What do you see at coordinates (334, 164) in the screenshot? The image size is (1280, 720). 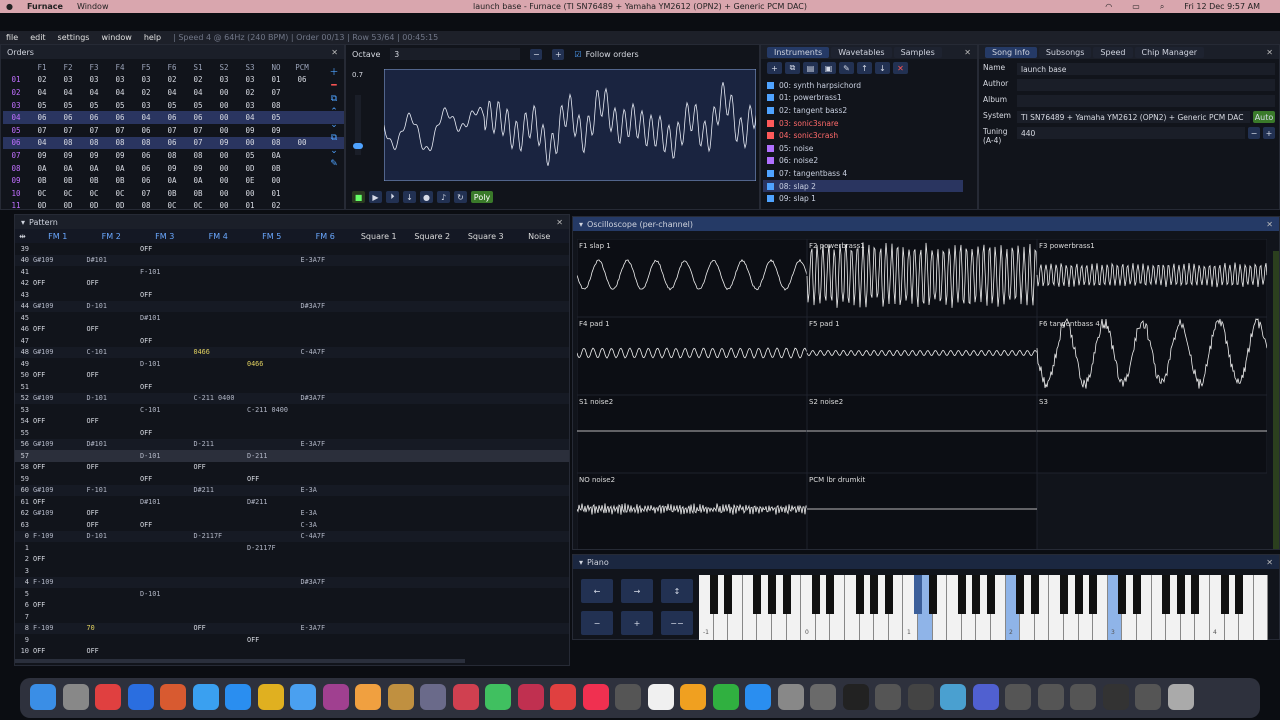 I see `order-edit-icon: ✎` at bounding box center [334, 164].